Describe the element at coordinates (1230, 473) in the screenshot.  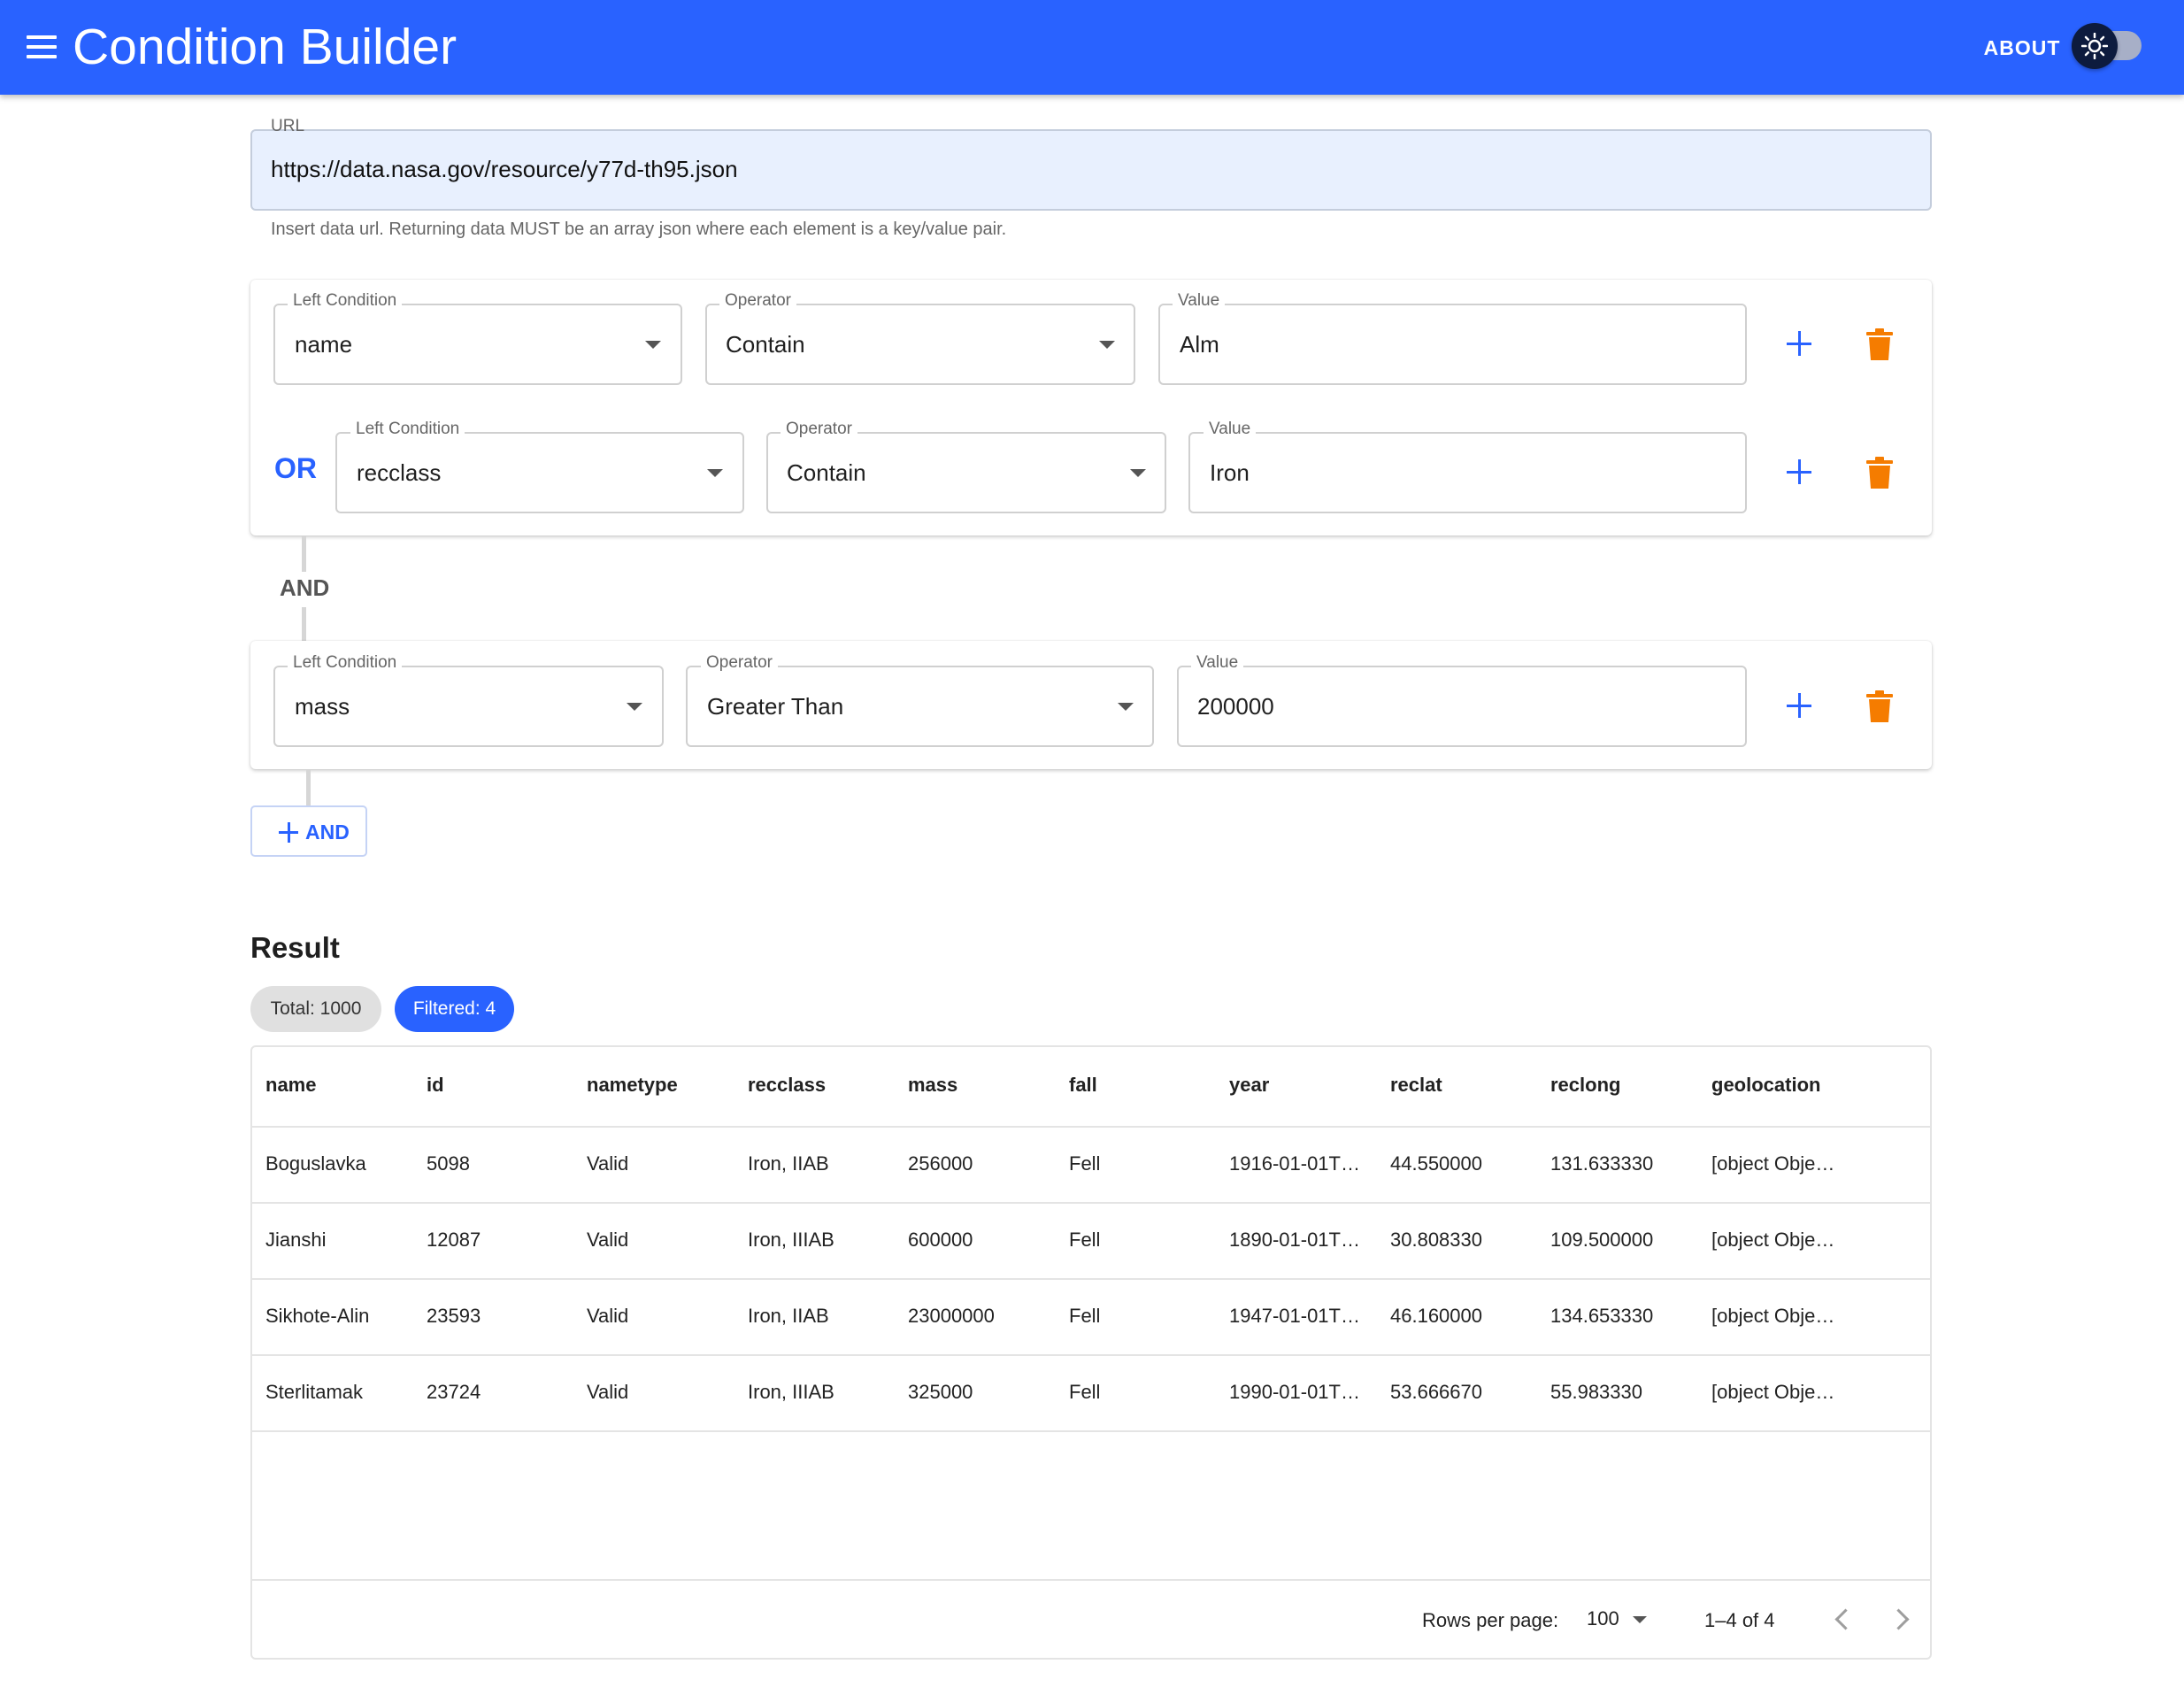
I see `value-text: Iron` at that location.